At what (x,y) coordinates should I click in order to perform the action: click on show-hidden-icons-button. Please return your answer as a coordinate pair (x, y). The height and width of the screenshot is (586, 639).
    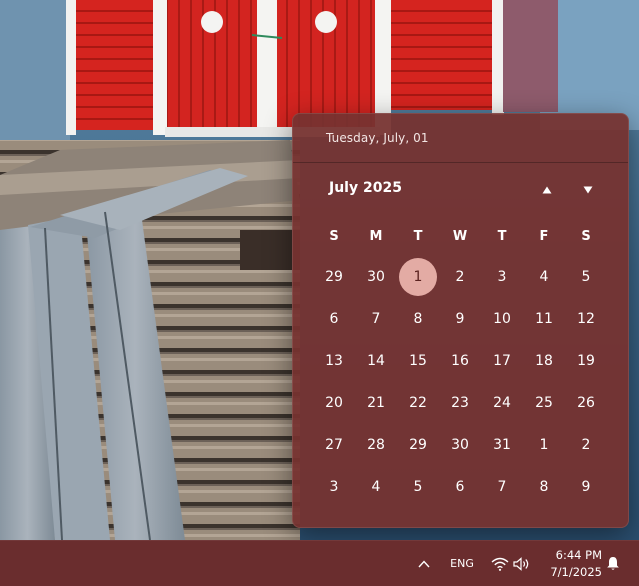
    Looking at the image, I should click on (424, 563).